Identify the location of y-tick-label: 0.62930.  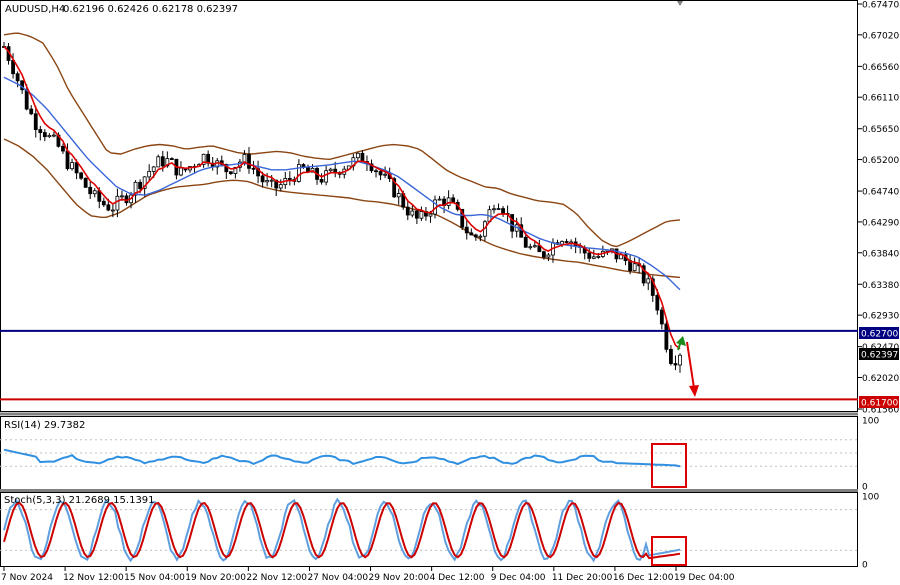
(880, 317).